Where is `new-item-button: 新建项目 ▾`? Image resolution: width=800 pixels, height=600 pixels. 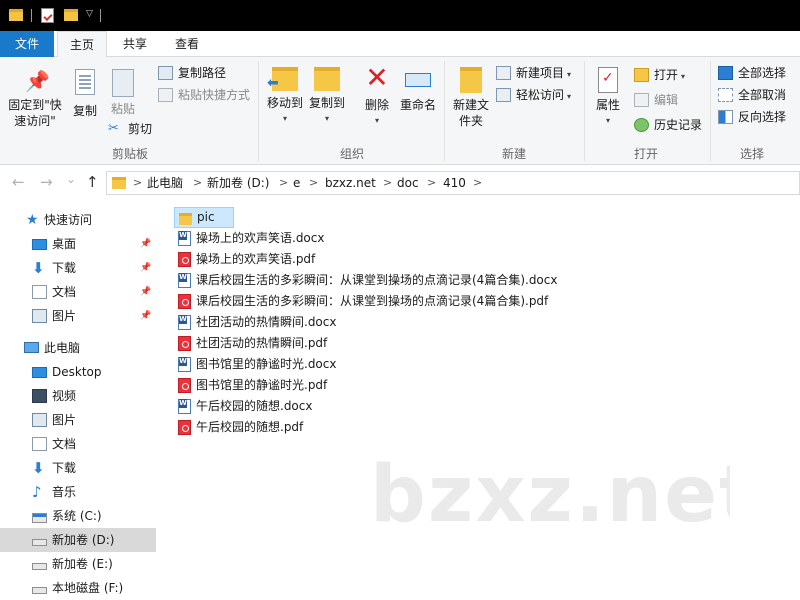
new-item-button: 新建项目 ▾ is located at coordinates (533, 73).